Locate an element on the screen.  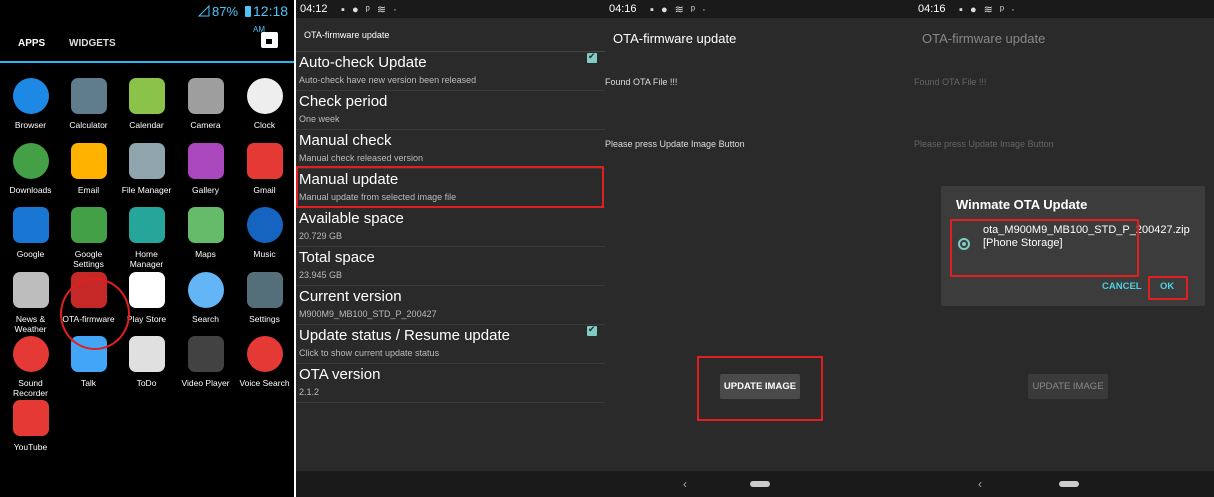
app-label: Home Manager is located at coordinates (146, 259).